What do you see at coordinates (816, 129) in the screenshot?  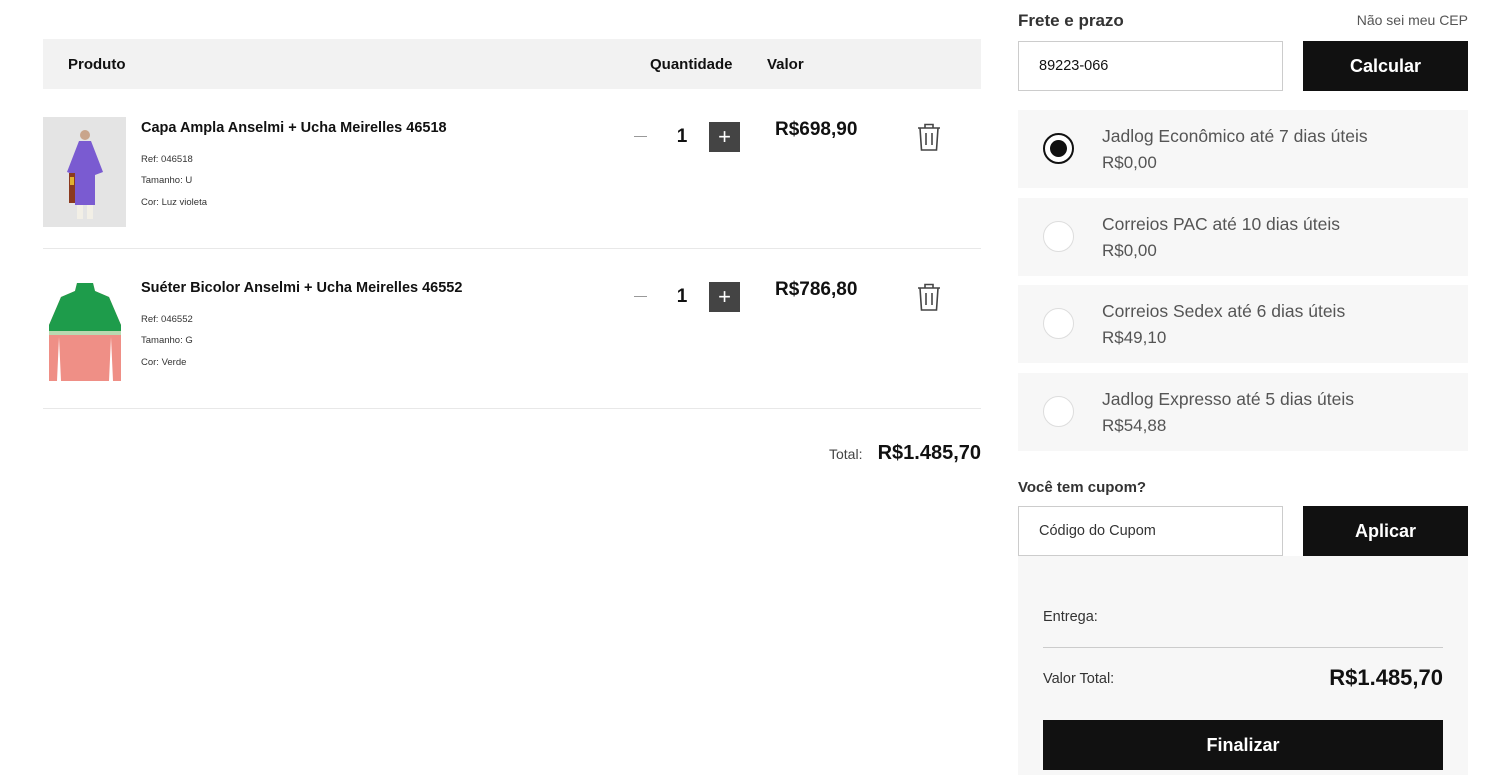 I see `product-price: R$698,90` at bounding box center [816, 129].